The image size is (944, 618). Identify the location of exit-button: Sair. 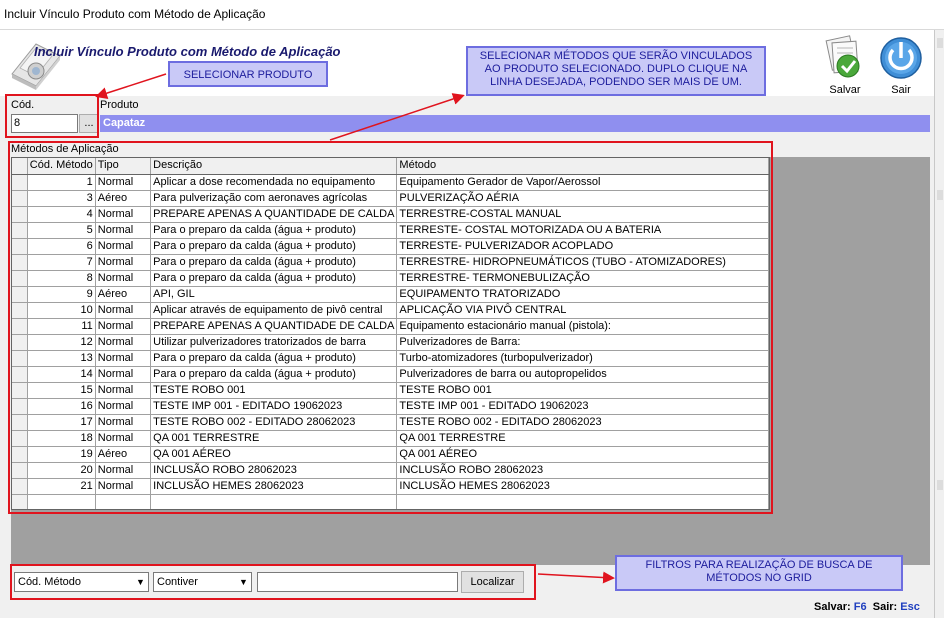
(901, 65).